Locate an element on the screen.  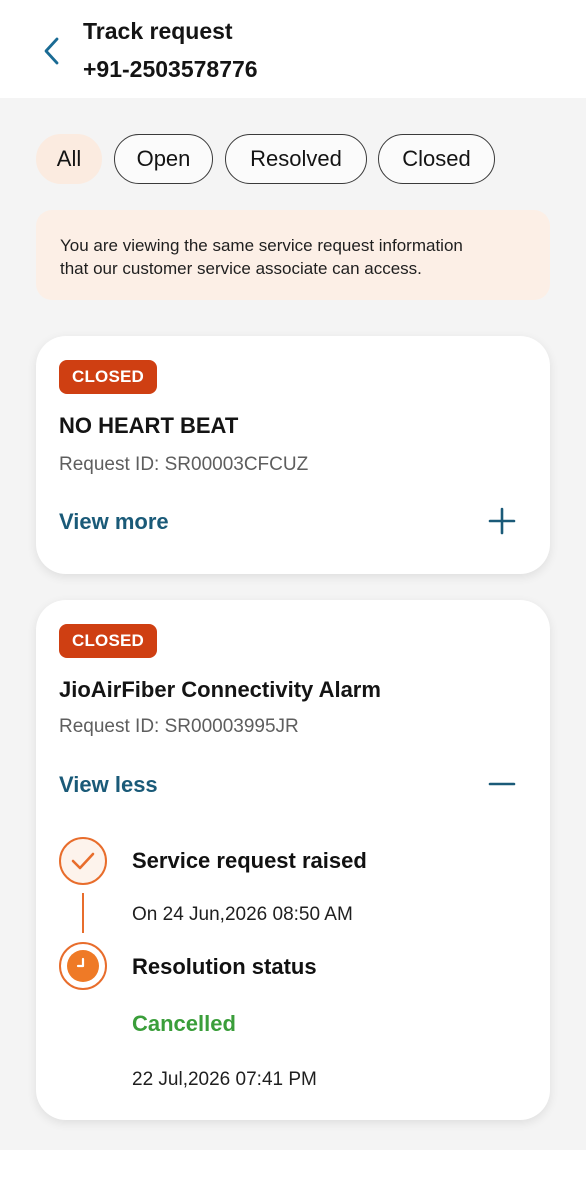
filter-chip-closed: Closed is located at coordinates (436, 159).